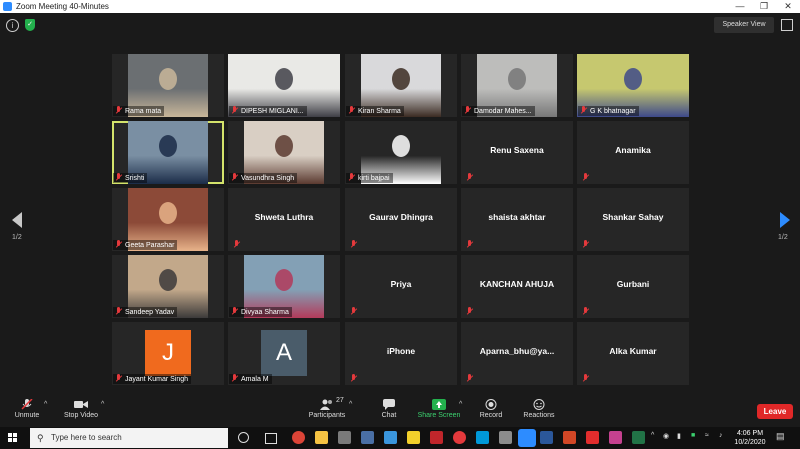 Image resolution: width=800 pixels, height=449 pixels. What do you see at coordinates (102, 404) in the screenshot?
I see `video-options-caret-icon: ^` at bounding box center [102, 404].